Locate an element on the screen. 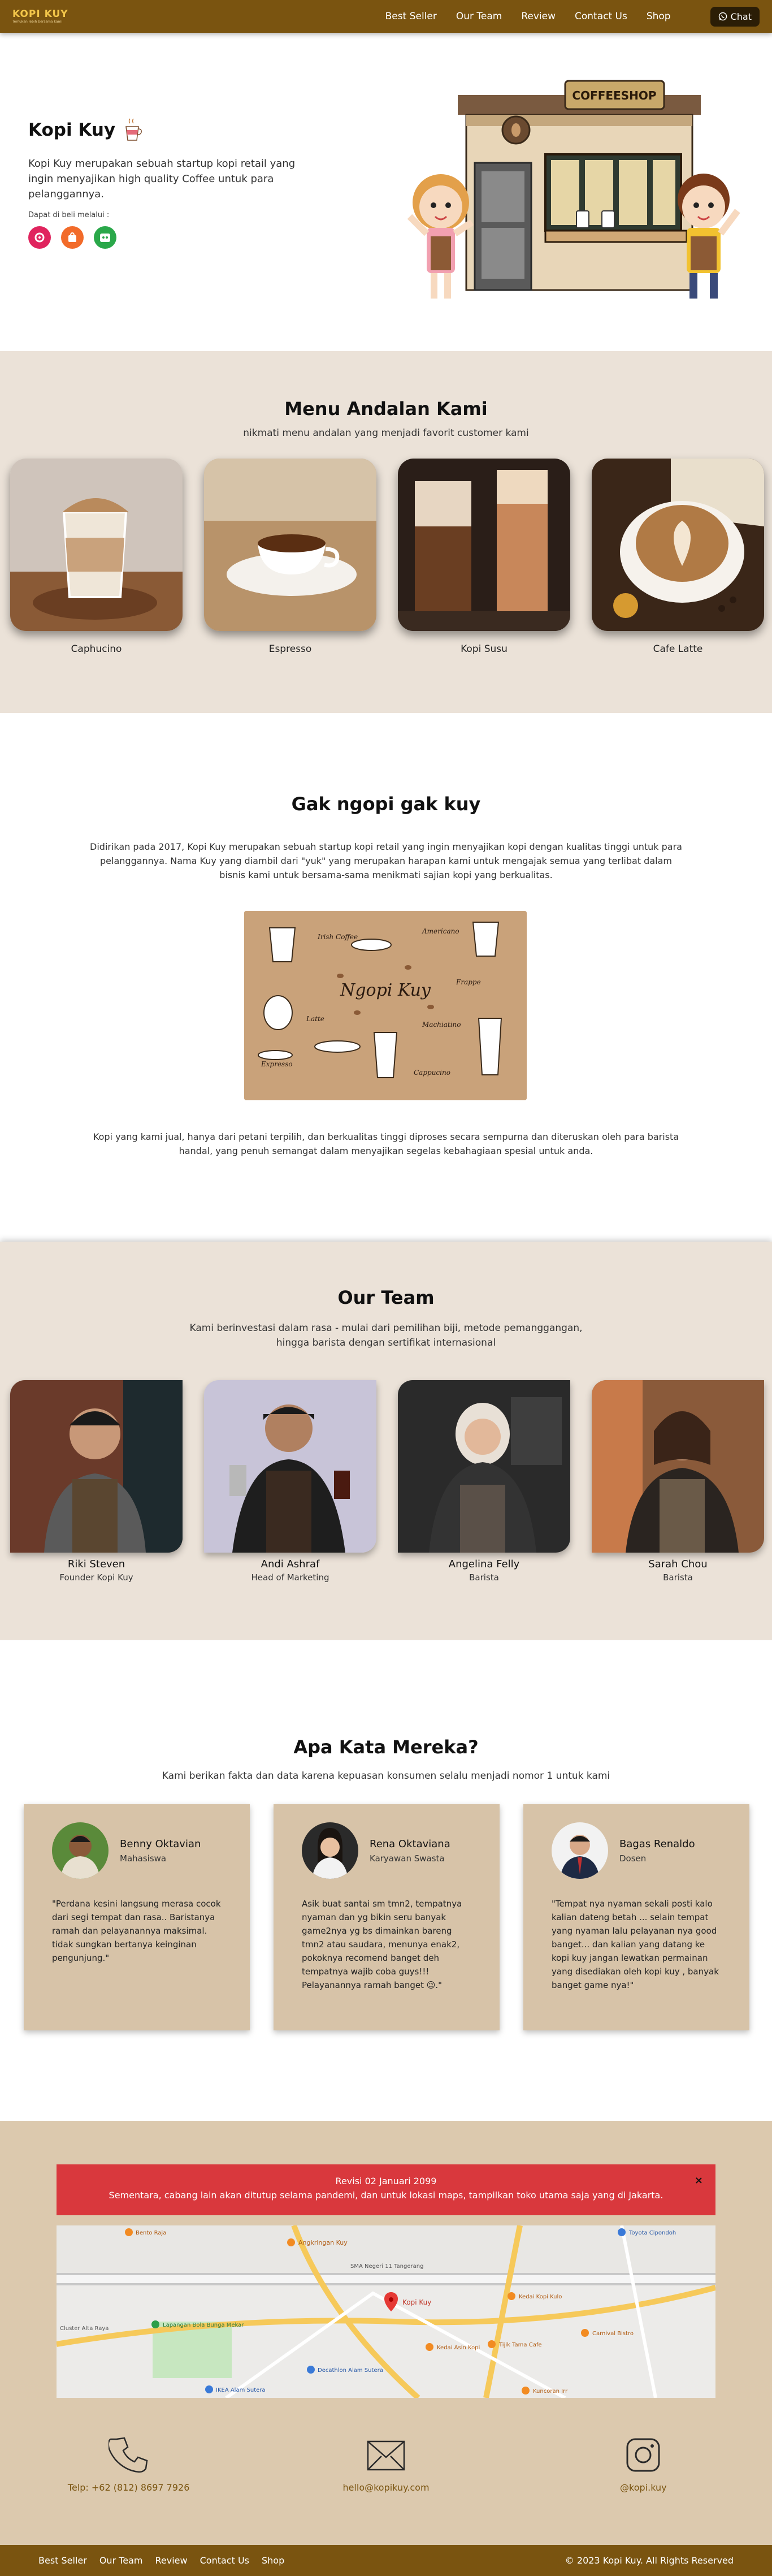 The width and height of the screenshot is (772, 2576). team-card: Sarah Chou Barista is located at coordinates (678, 1481).